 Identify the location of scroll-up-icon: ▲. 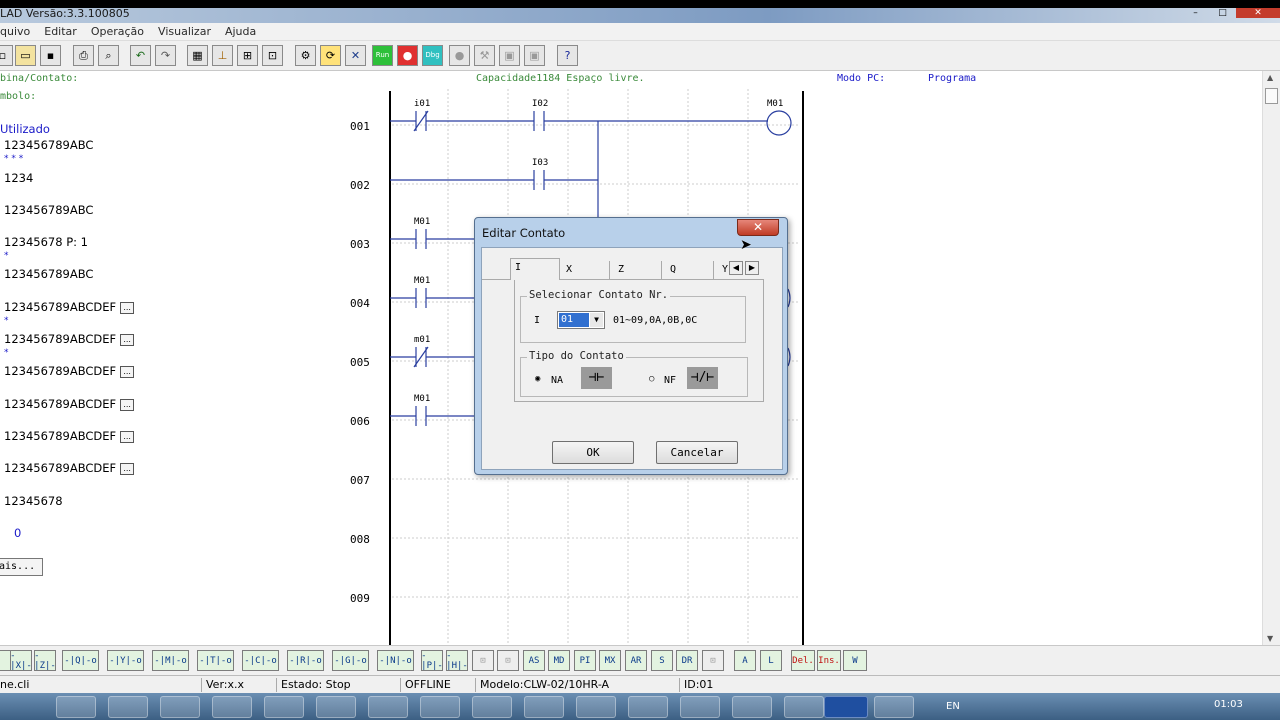
(1270, 77).